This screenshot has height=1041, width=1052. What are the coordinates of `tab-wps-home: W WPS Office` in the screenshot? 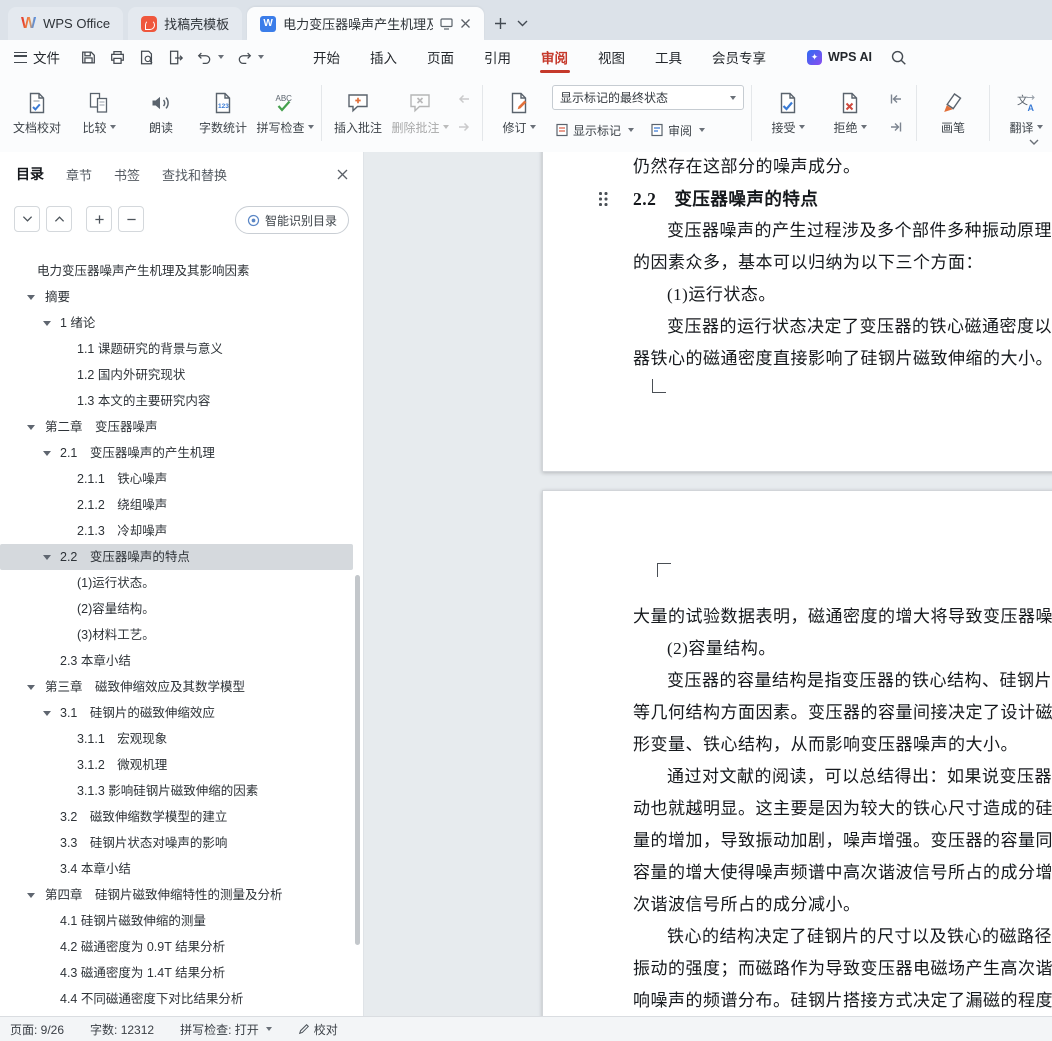 It's located at (66, 23).